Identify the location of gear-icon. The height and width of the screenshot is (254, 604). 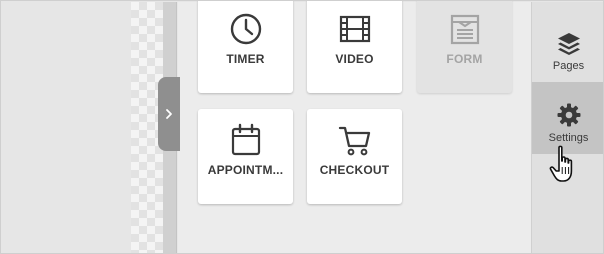
(568, 115).